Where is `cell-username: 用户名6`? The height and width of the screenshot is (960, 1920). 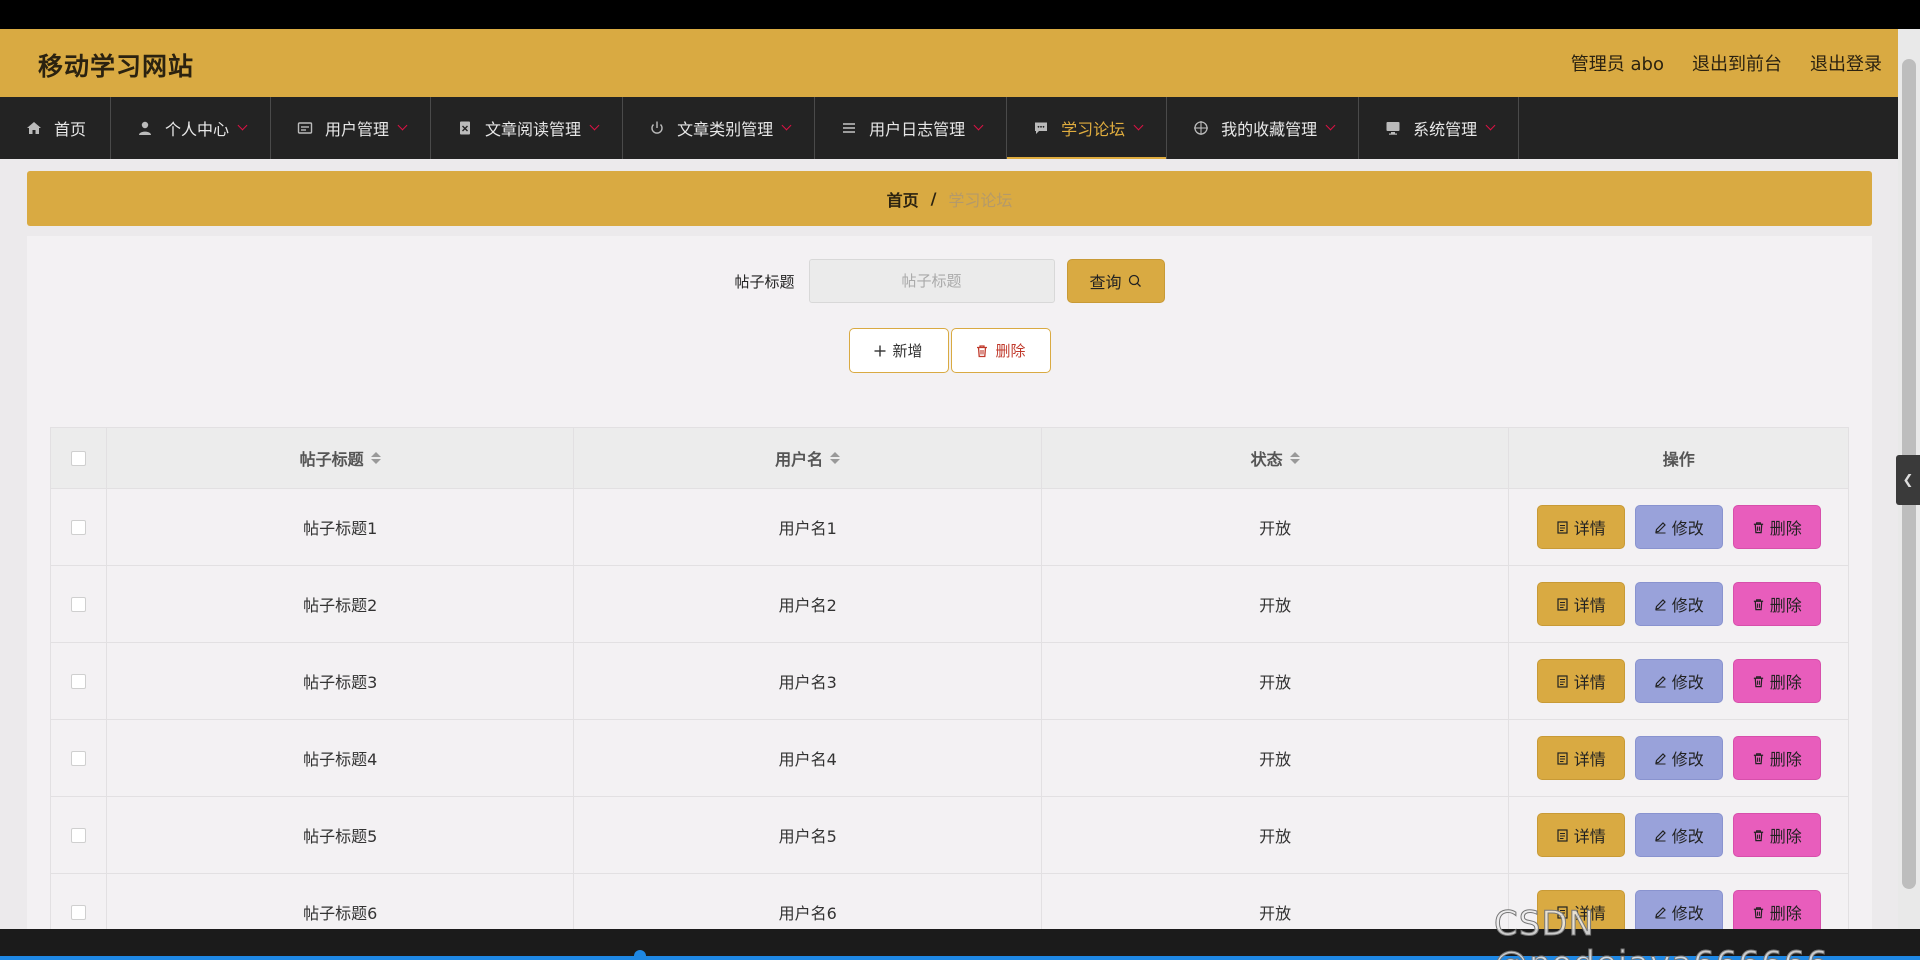
cell-username: 用户名6 is located at coordinates (808, 901).